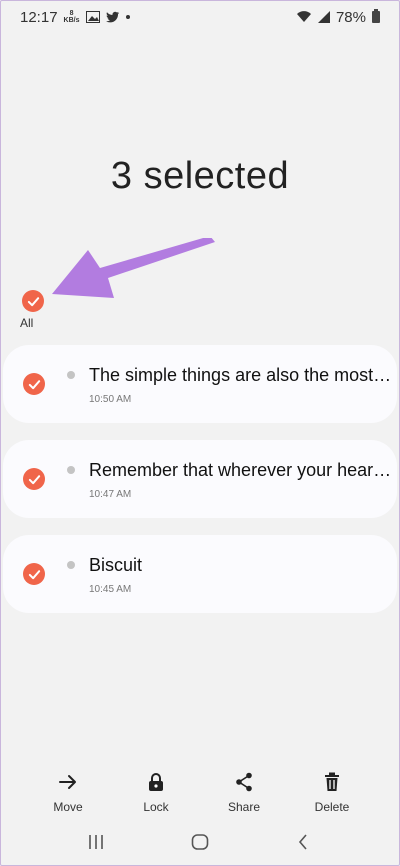 Image resolution: width=400 pixels, height=866 pixels. I want to click on action-toolbar: Move Lock Share Delete, so click(200, 795).